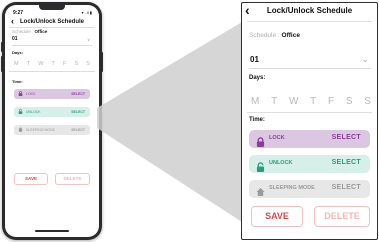  What do you see at coordinates (265, 35) in the screenshot?
I see `schedule-label: Schedule :` at bounding box center [265, 35].